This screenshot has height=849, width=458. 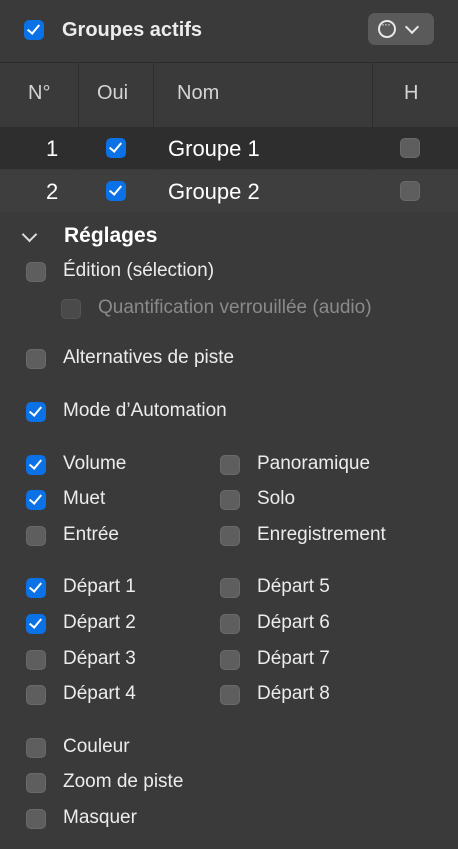 What do you see at coordinates (36, 465) in the screenshot?
I see `volume-checkbox` at bounding box center [36, 465].